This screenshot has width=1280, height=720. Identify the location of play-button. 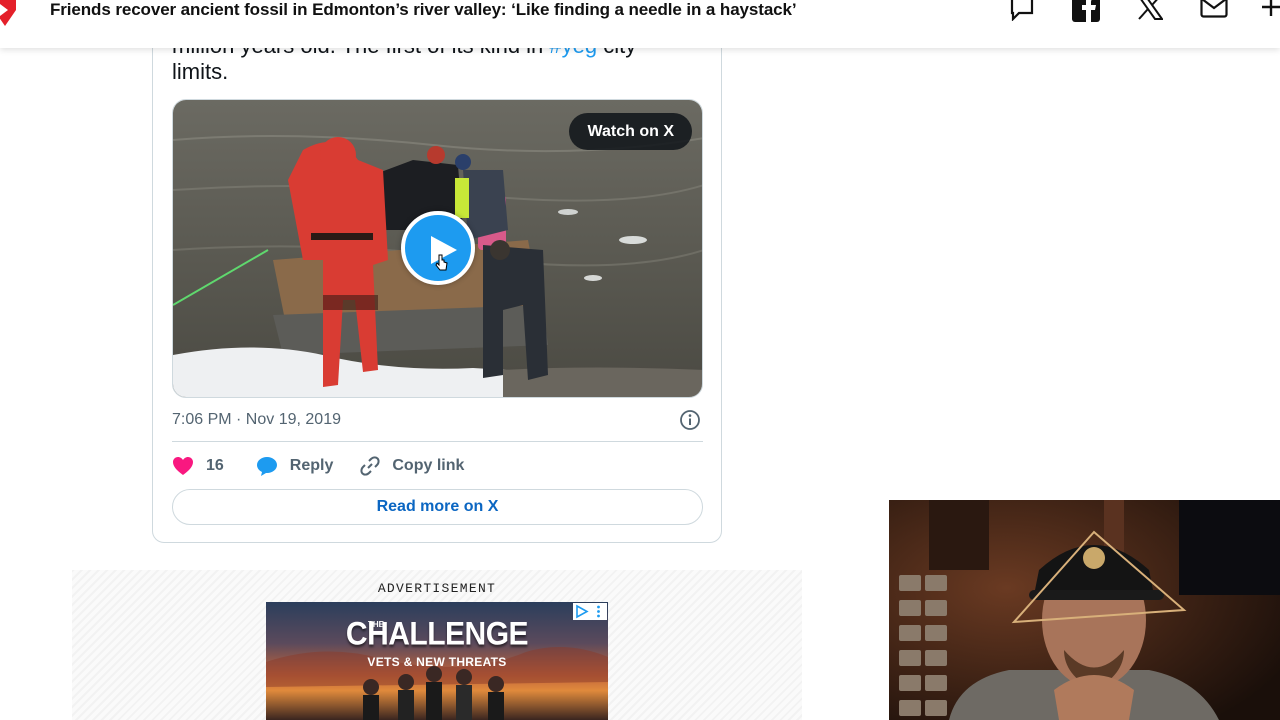
(438, 248).